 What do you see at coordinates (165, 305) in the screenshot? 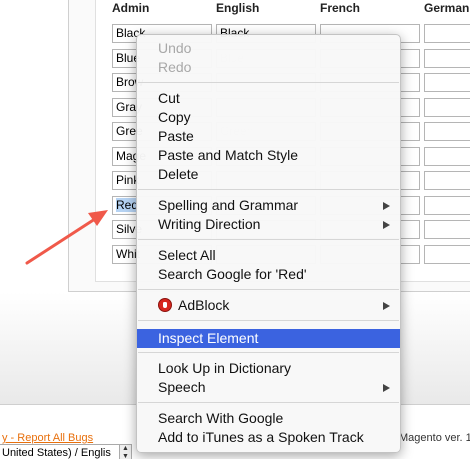
I see `adblock-icon` at bounding box center [165, 305].